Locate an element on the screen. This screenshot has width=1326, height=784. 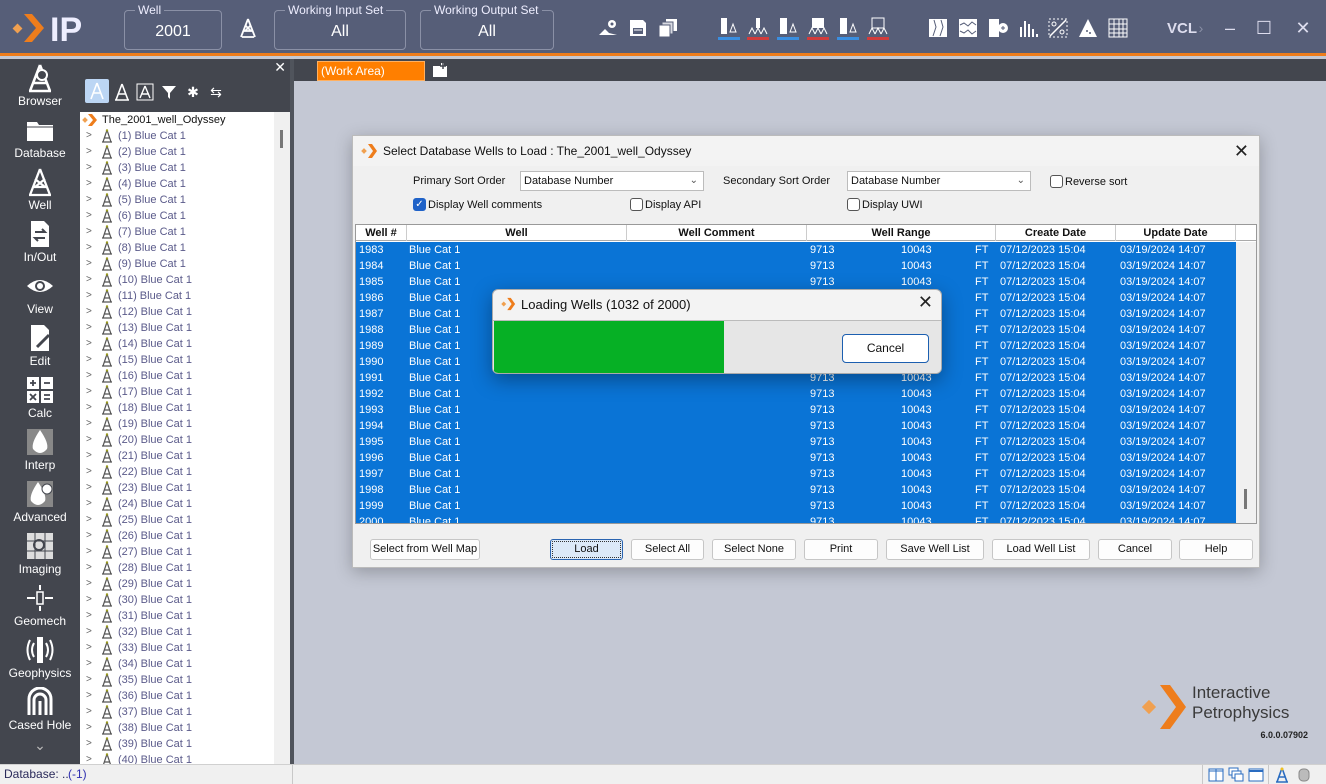
tree-item: > (37) Blue Cat 1 is located at coordinates (177, 712).